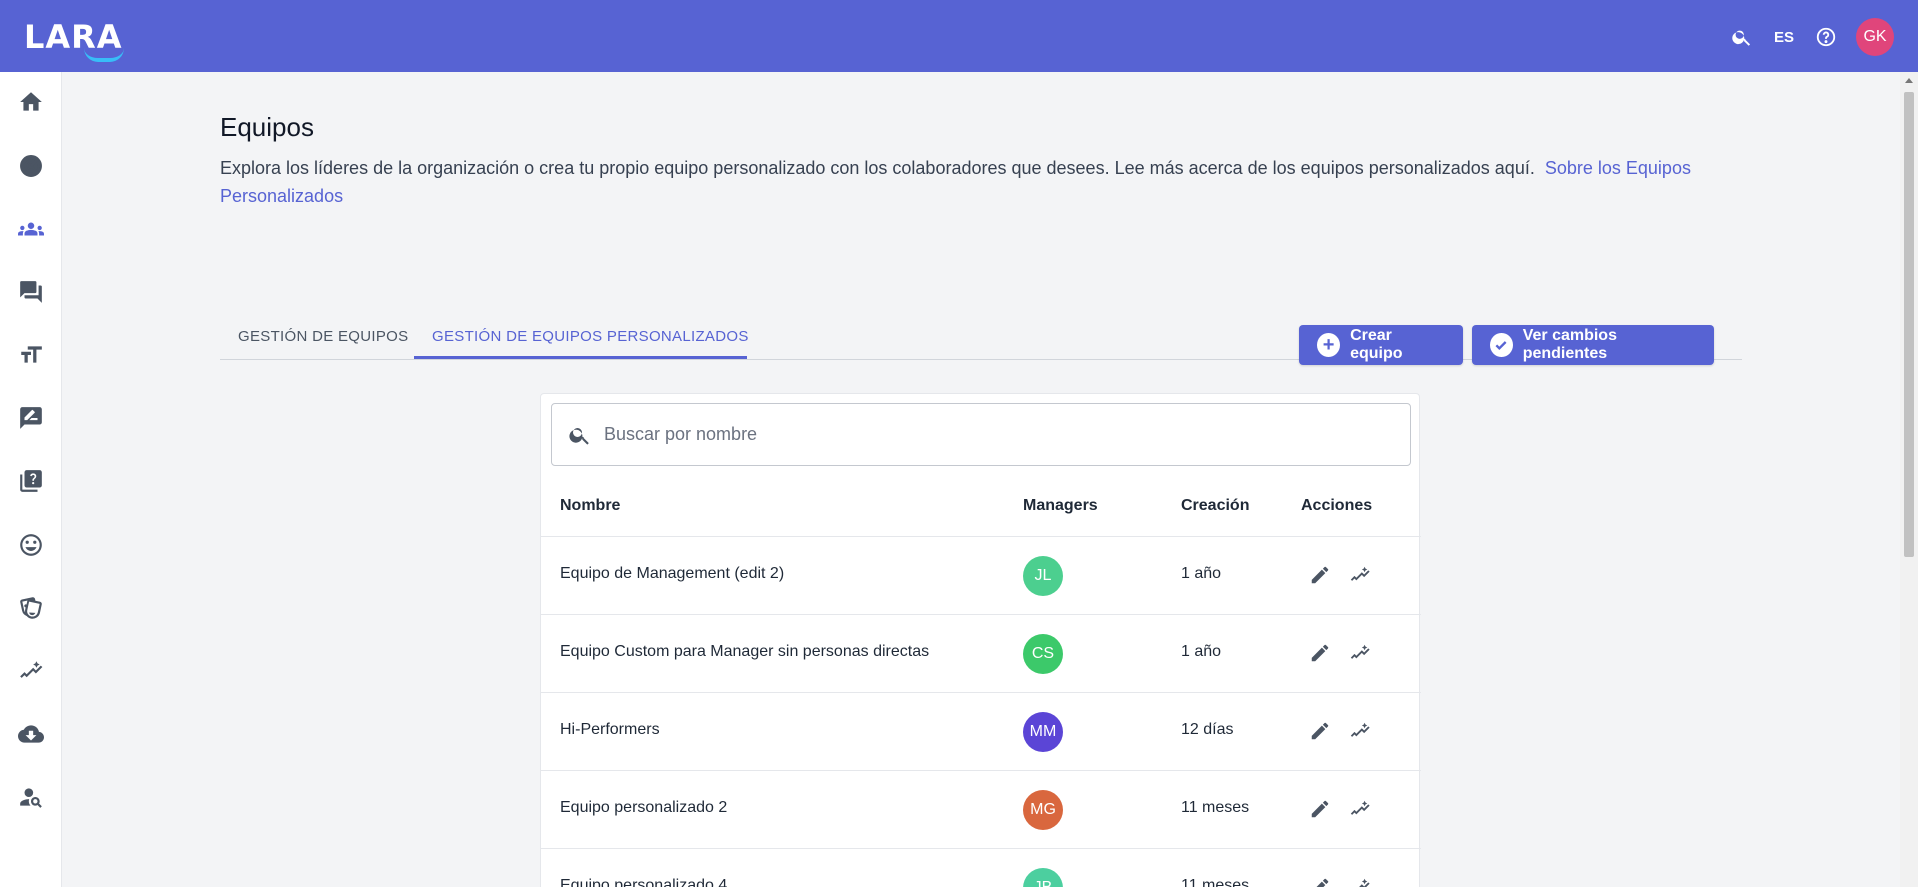 The image size is (1918, 887). What do you see at coordinates (1875, 37) in the screenshot?
I see `user-avatar: GK` at bounding box center [1875, 37].